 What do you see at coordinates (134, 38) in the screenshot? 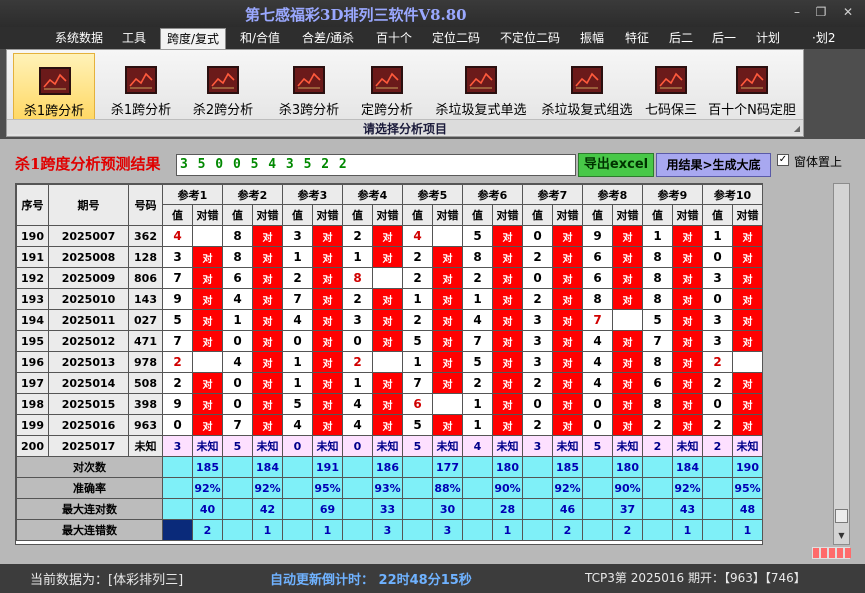
I see `menu-item-1: 工具` at bounding box center [134, 38].